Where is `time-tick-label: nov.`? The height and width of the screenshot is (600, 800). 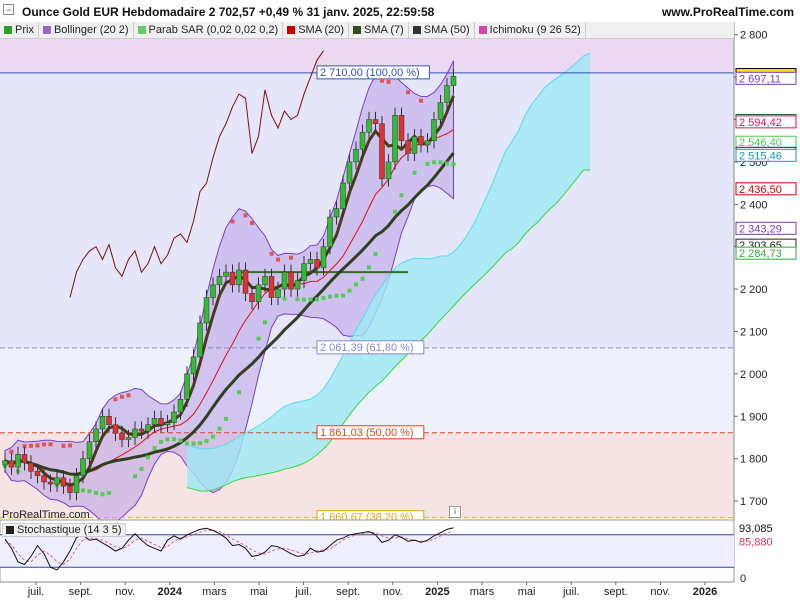 time-tick-label: nov. is located at coordinates (125, 592).